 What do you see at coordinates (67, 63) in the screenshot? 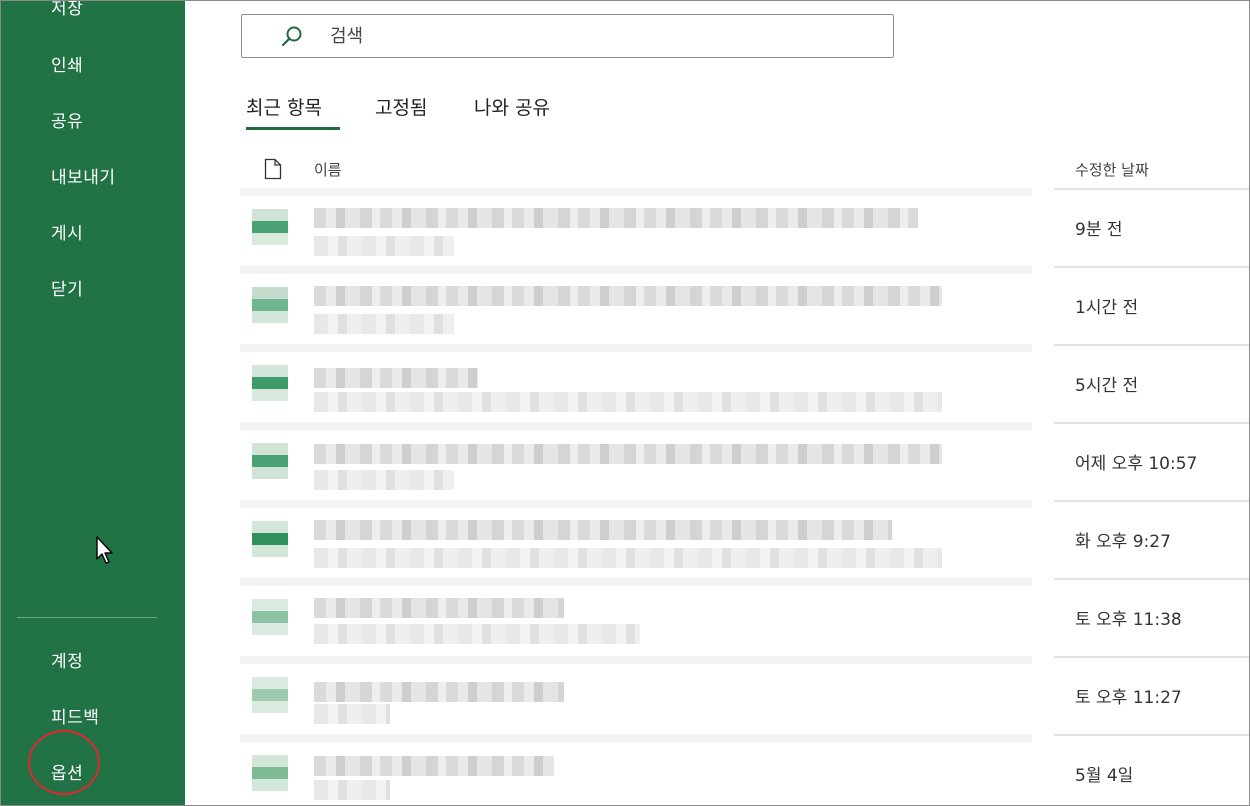
I see `sidebar-item-print: 인쇄` at bounding box center [67, 63].